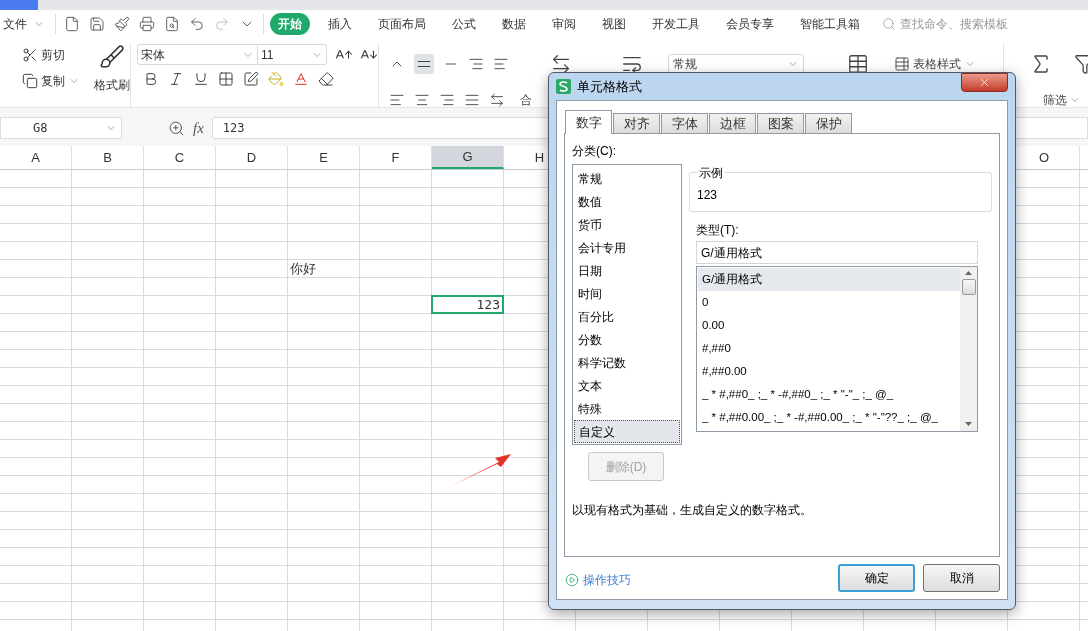  I want to click on type-label: 类型(T):, so click(718, 230).